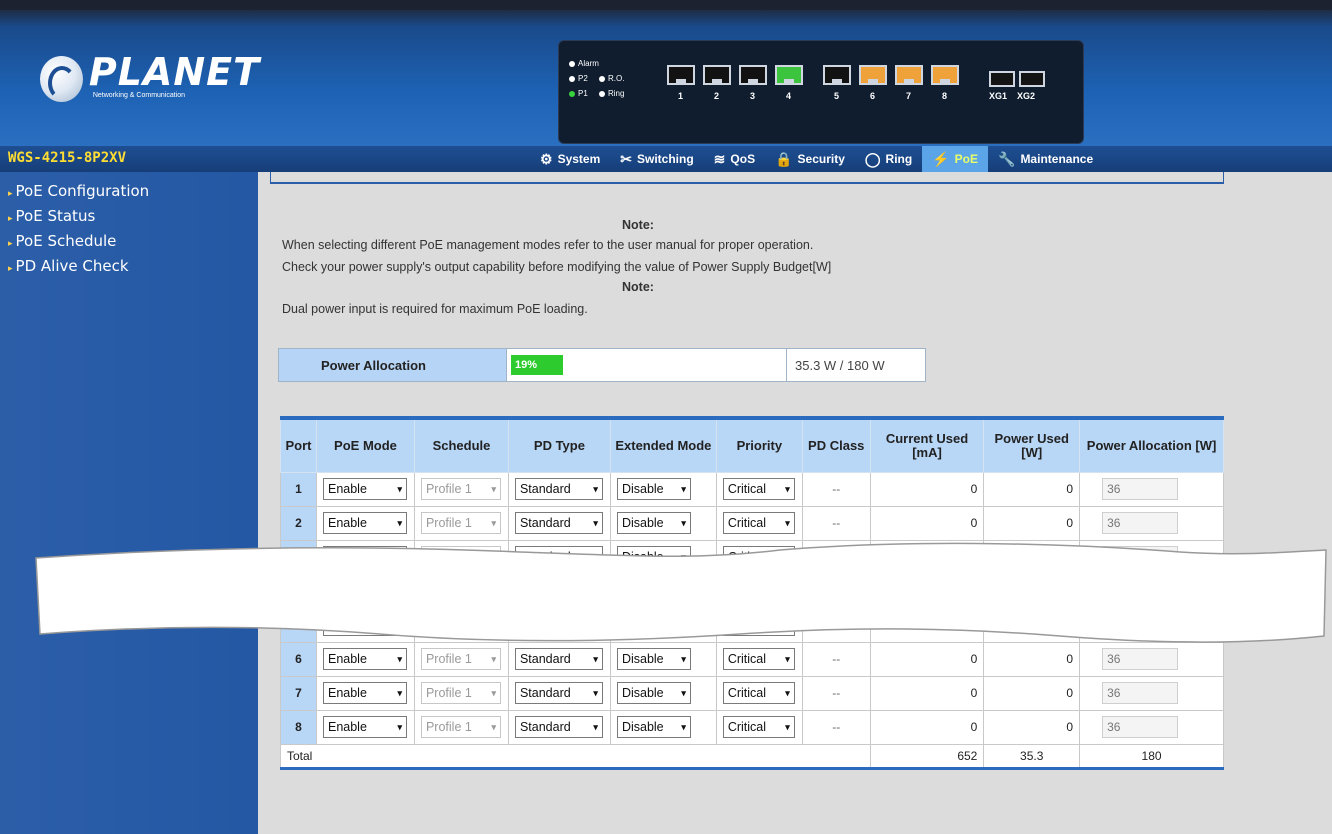  I want to click on port-3-led, so click(753, 75).